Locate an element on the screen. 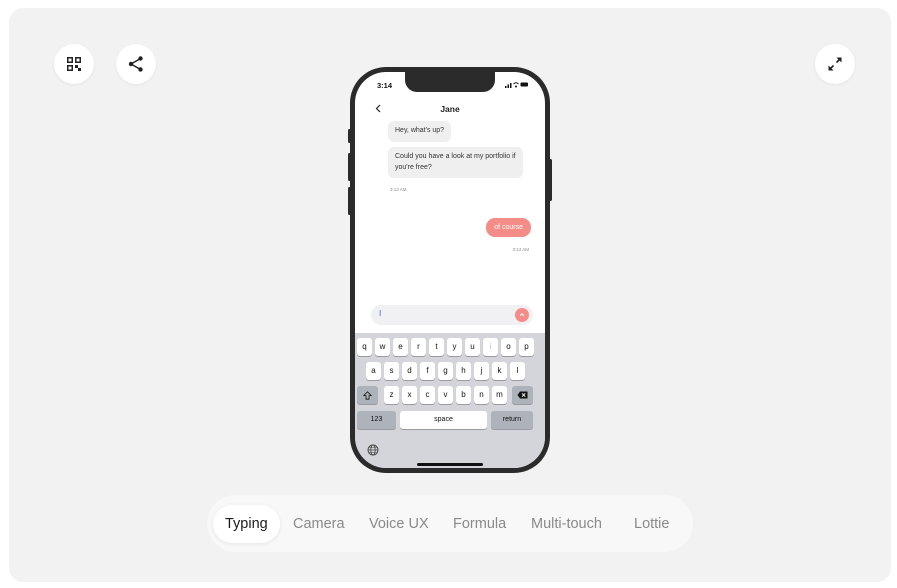 Image resolution: width=897 pixels, height=588 pixels. qr-code-button is located at coordinates (74, 64).